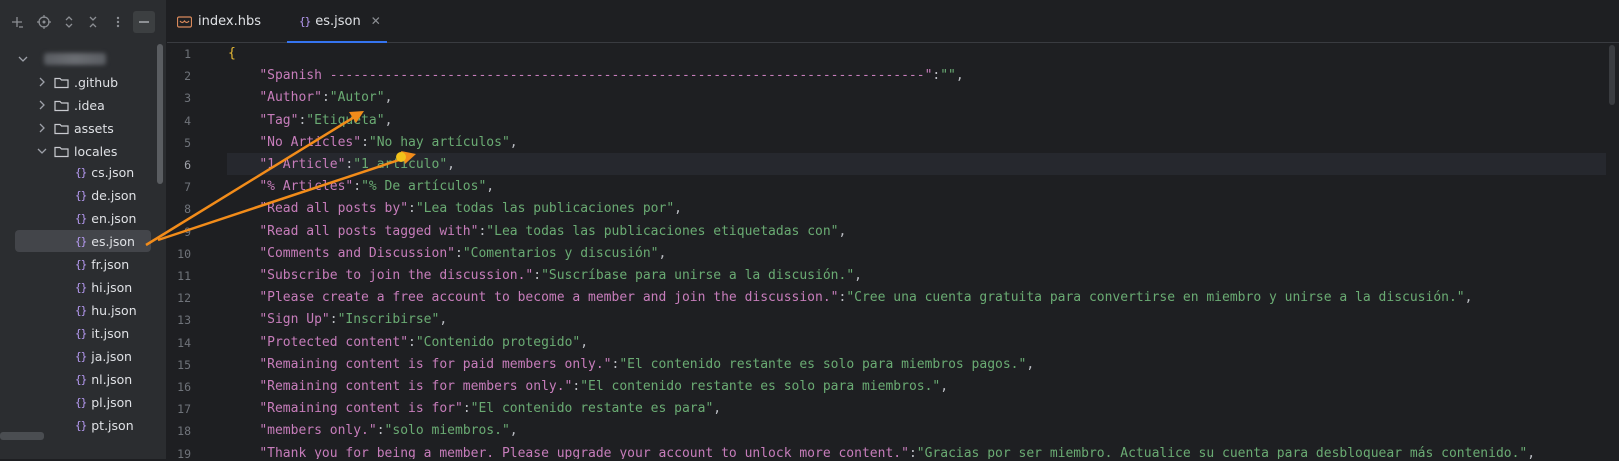  I want to click on code-line: "1 Article":"1 artículo",, so click(357, 164).